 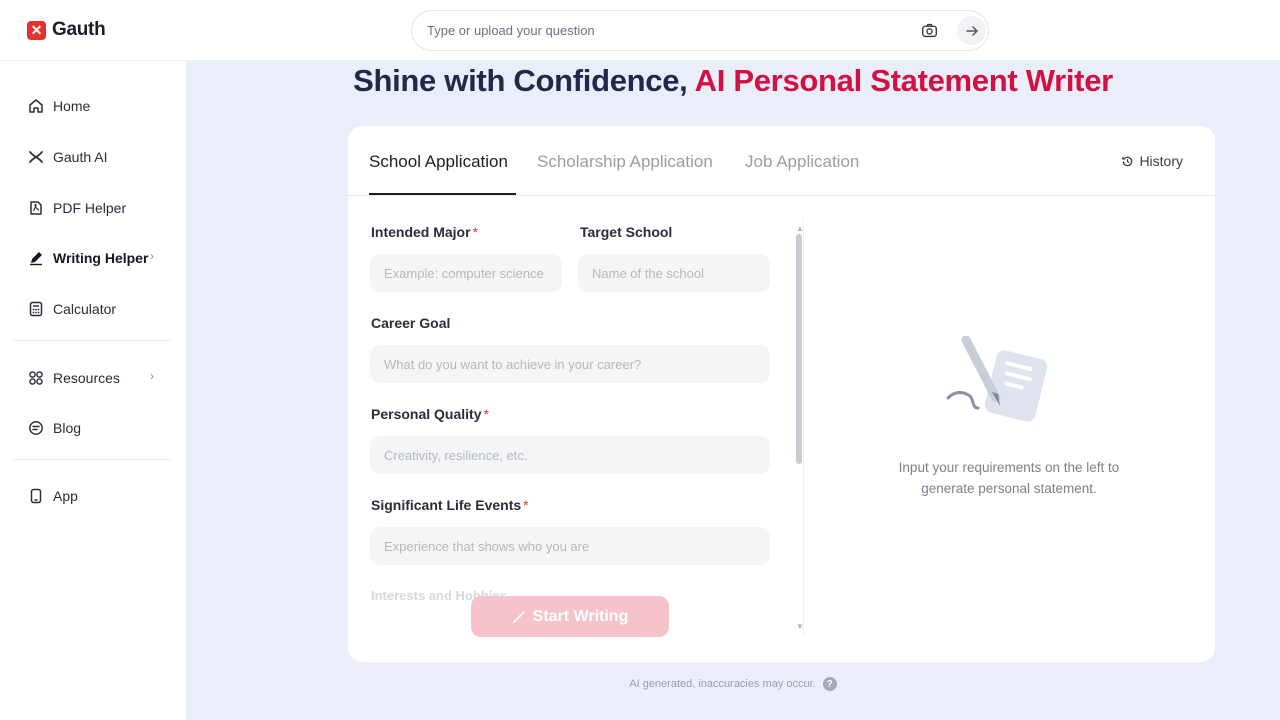 I want to click on history-button: History, so click(x=1152, y=161).